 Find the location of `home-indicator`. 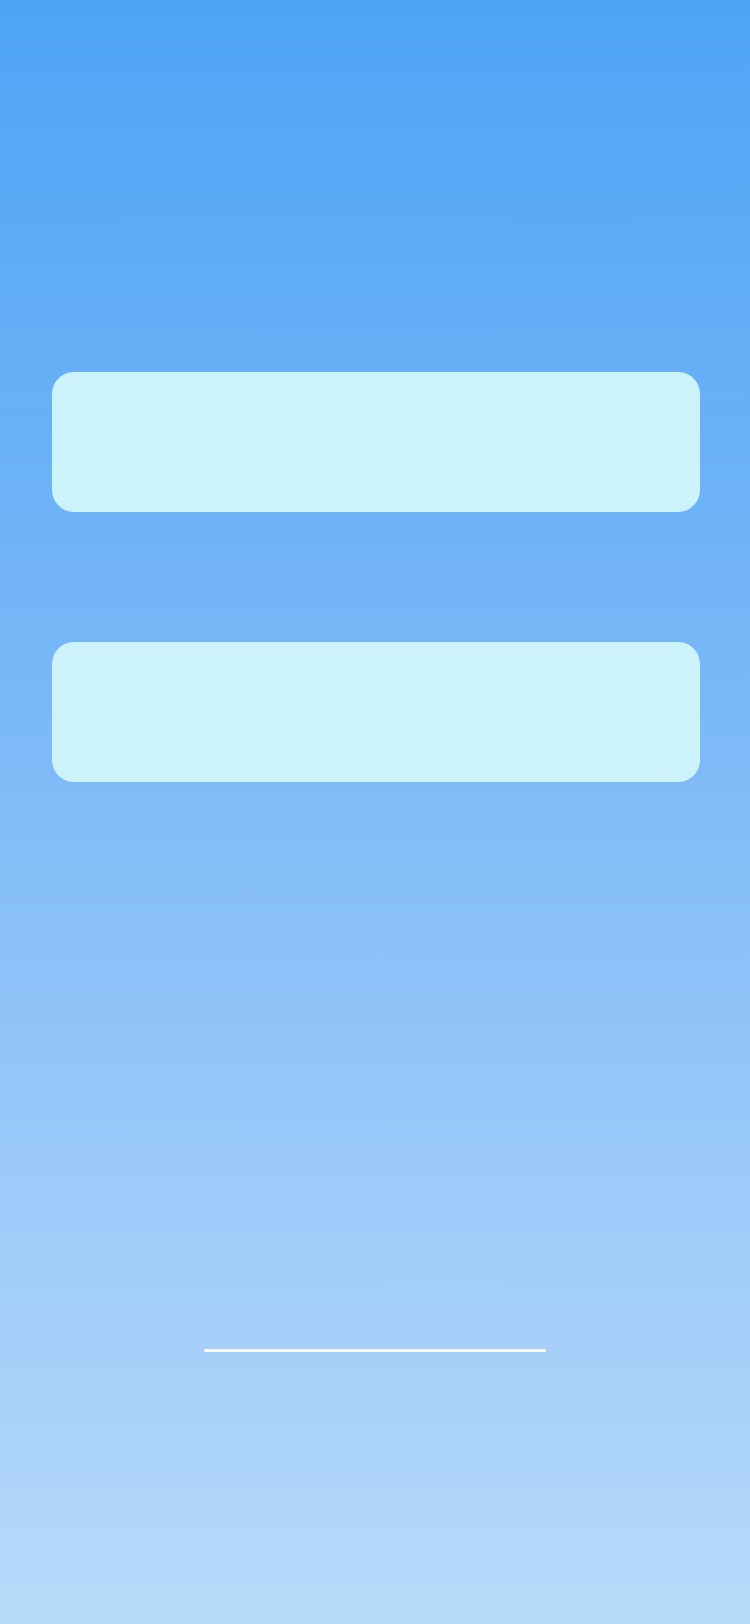

home-indicator is located at coordinates (375, 1350).